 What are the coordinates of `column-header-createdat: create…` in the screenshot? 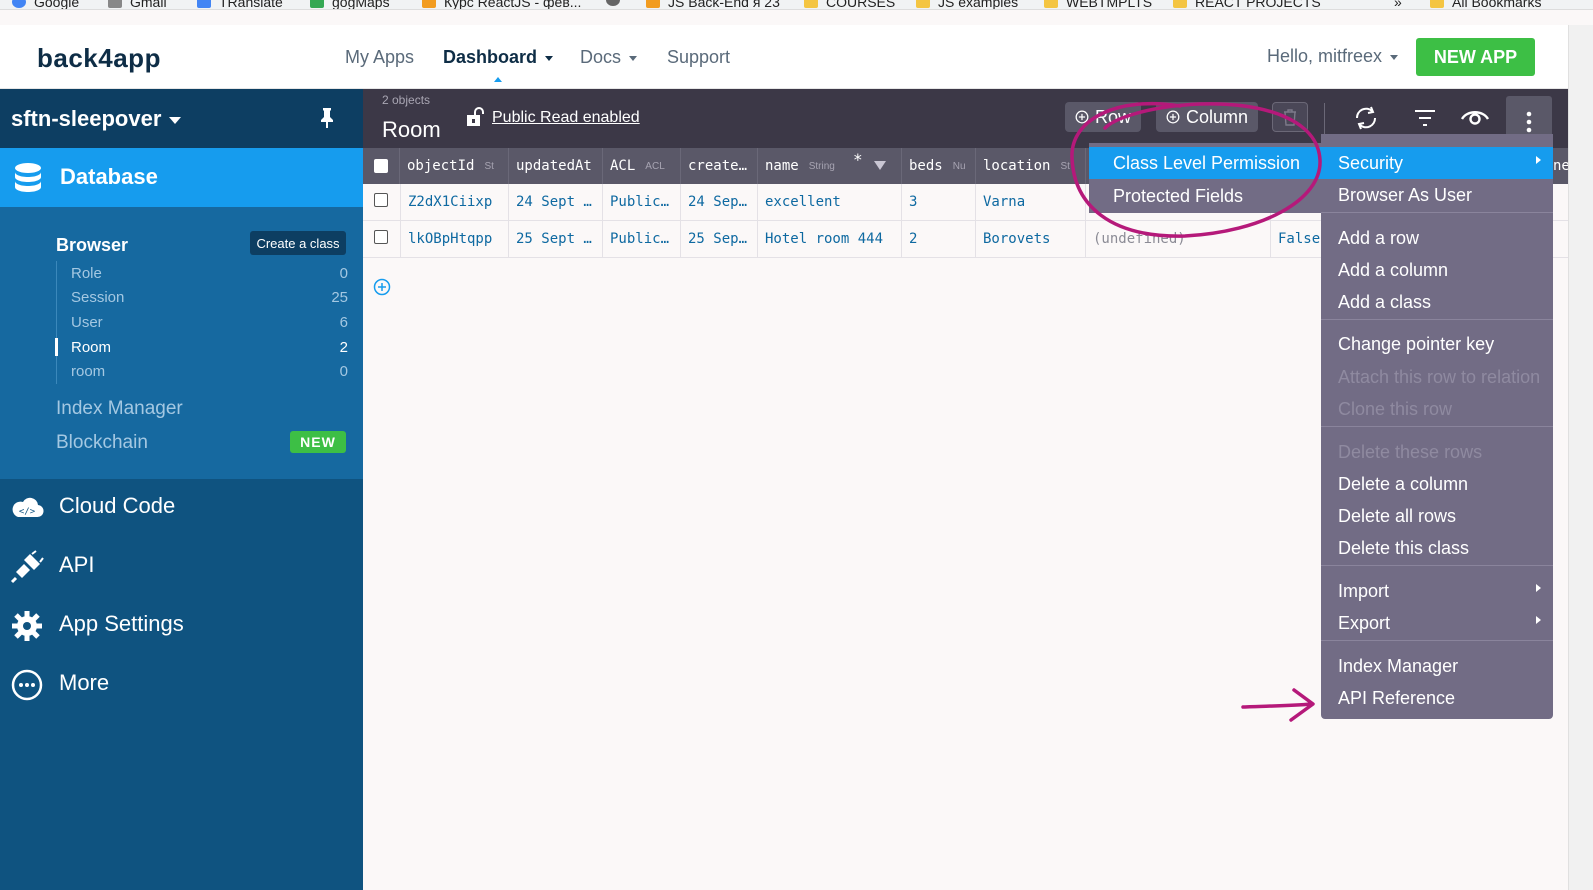 It's located at (719, 166).